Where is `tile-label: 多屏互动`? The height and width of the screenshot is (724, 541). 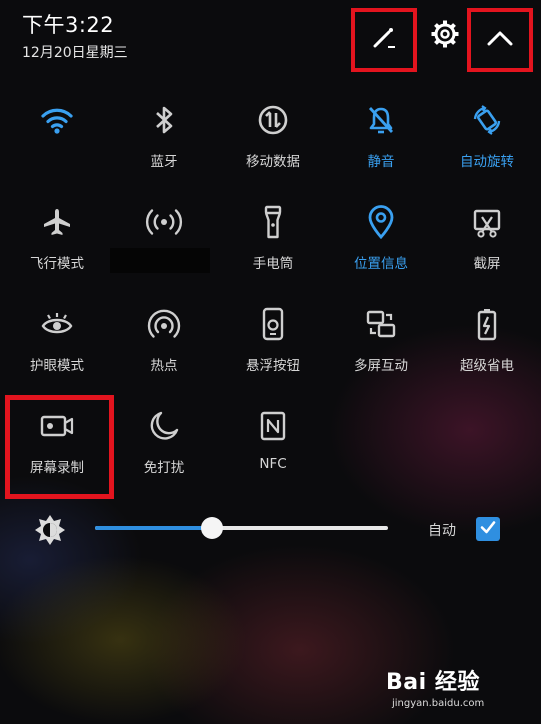 tile-label: 多屏互动 is located at coordinates (381, 366).